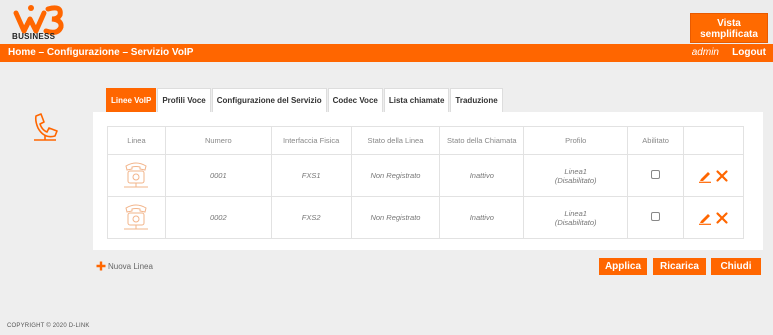 This screenshot has width=773, height=335. Describe the element at coordinates (482, 140) in the screenshot. I see `header-stato-chiamata: Stato della Chiamata` at that location.